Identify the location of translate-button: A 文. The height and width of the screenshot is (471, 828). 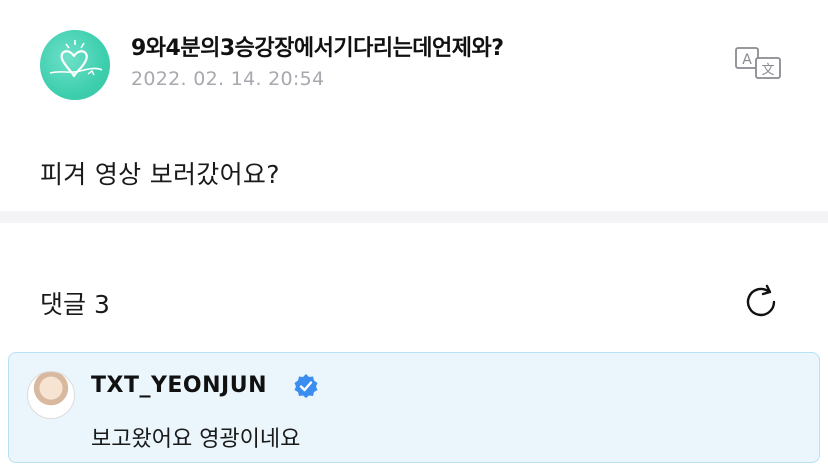
(760, 63).